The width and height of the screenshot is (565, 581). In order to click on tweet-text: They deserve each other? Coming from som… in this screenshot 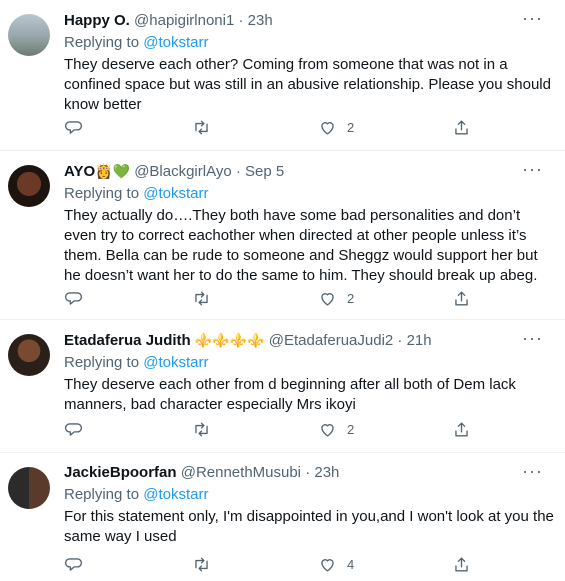, I will do `click(307, 84)`.